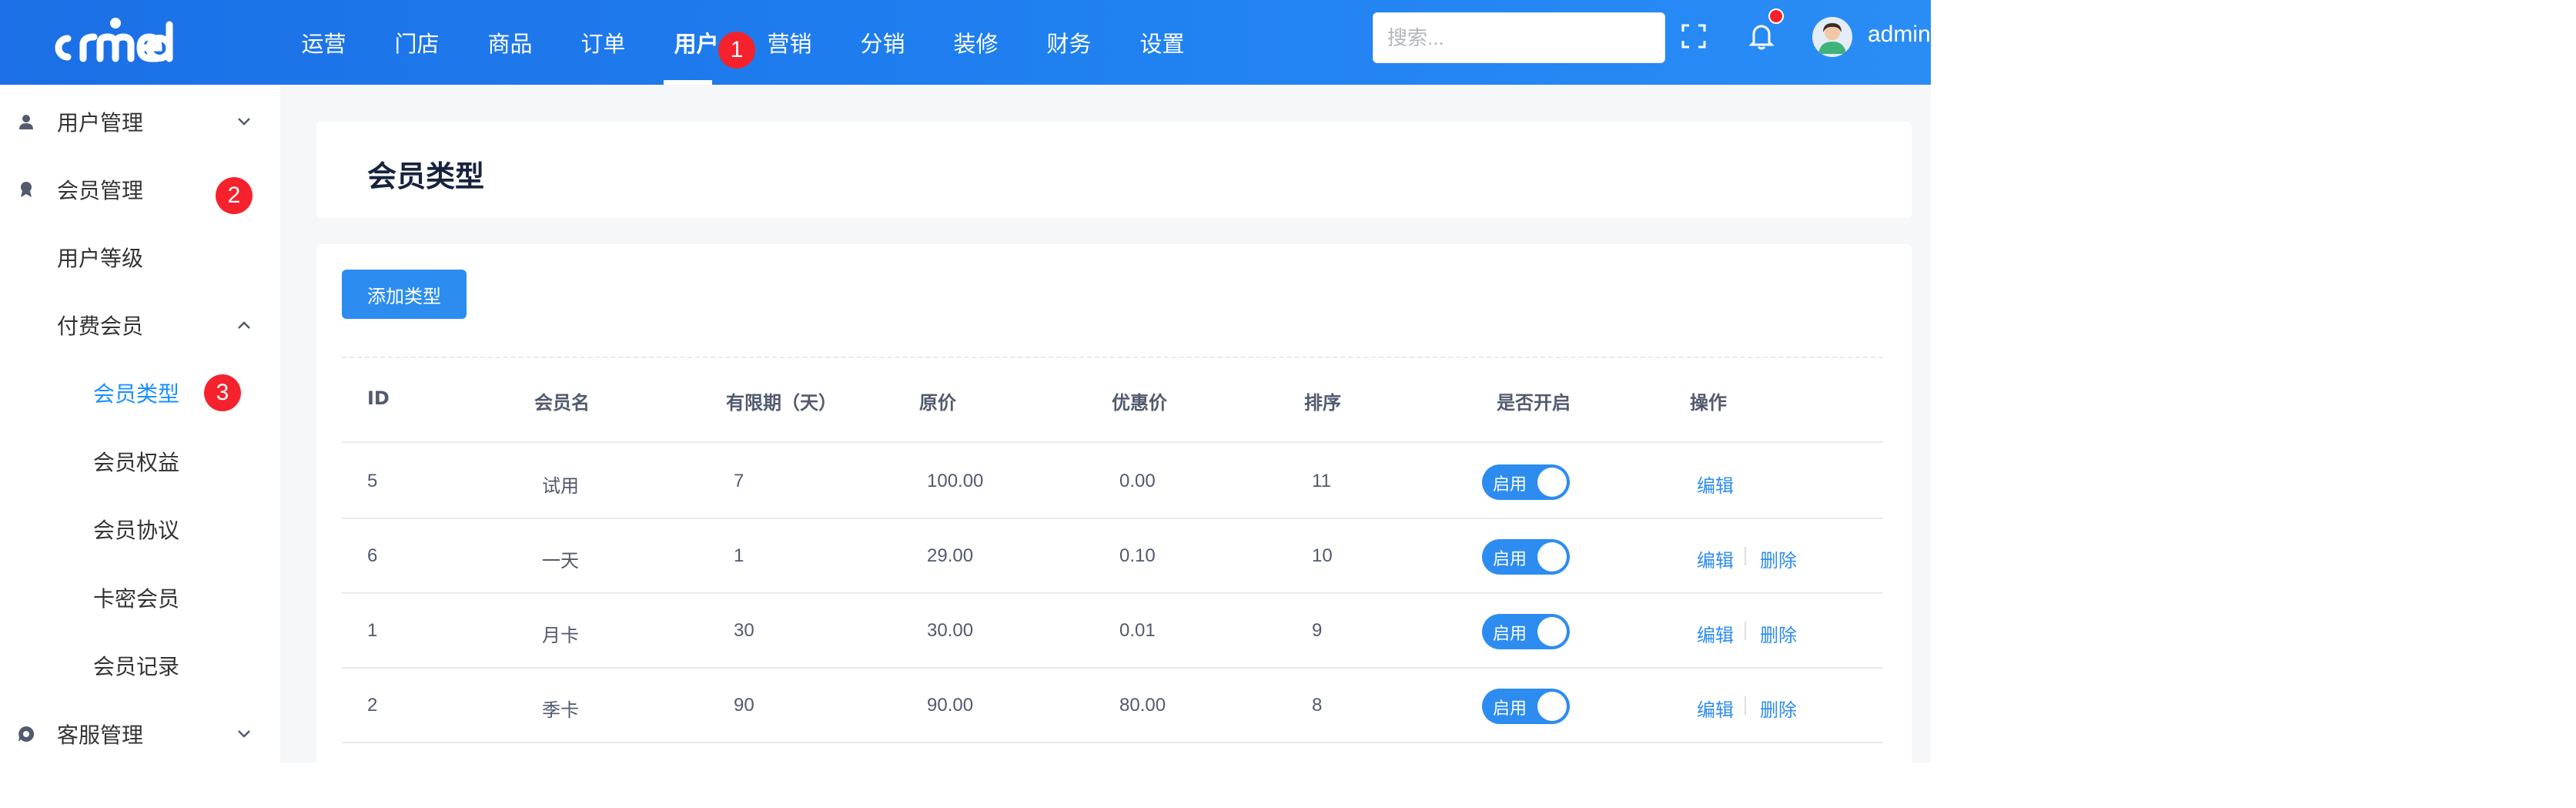  I want to click on nav-label: 营销, so click(789, 44).